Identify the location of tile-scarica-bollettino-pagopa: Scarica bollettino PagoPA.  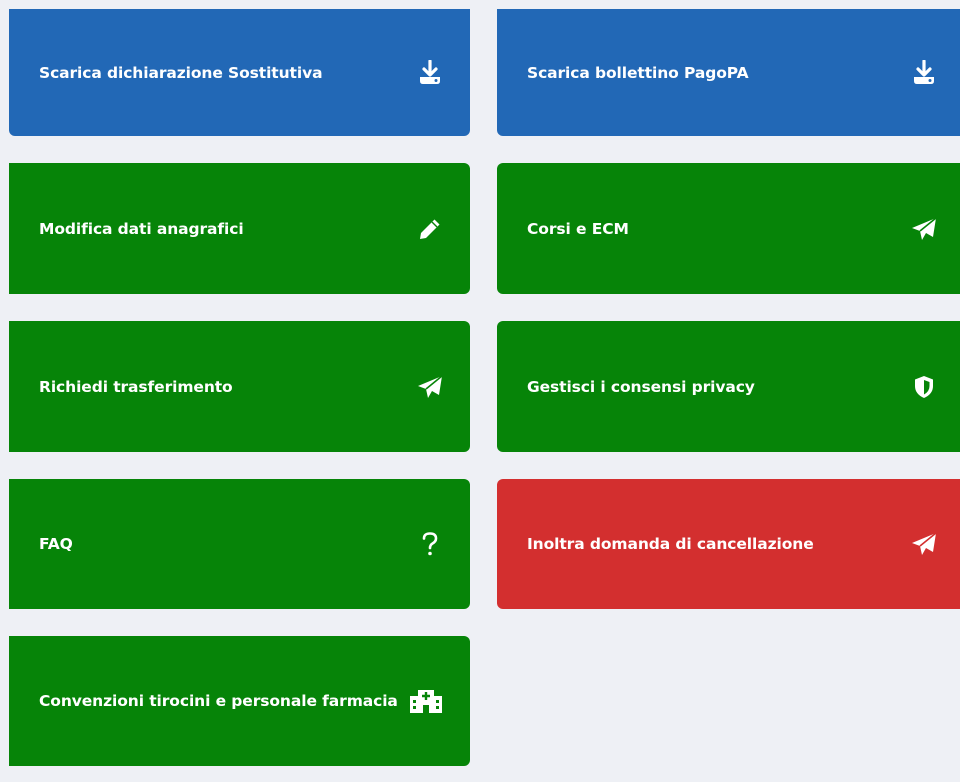
(728, 72).